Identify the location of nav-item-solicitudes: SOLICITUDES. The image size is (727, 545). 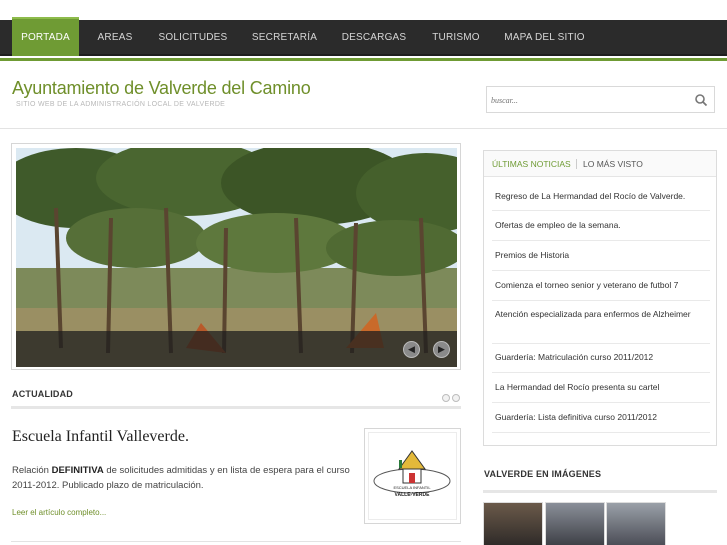
(193, 38).